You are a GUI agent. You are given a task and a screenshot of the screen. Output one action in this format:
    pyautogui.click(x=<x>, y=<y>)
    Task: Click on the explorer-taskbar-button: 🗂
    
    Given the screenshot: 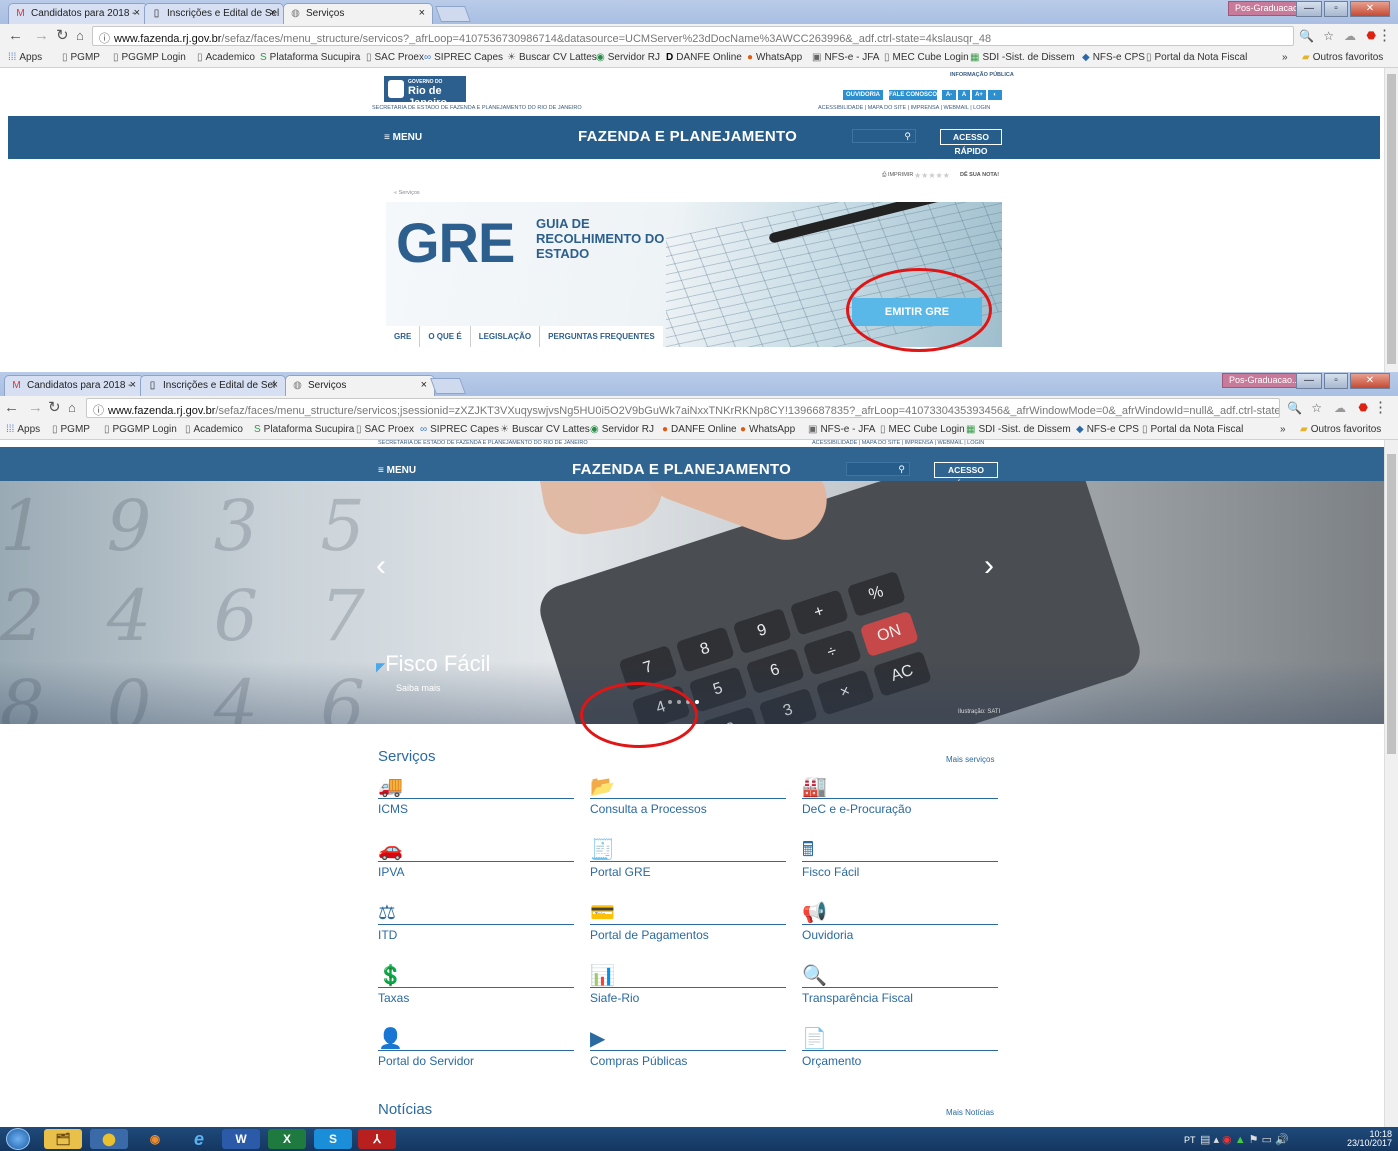 What is the action you would take?
    pyautogui.click(x=63, y=1139)
    